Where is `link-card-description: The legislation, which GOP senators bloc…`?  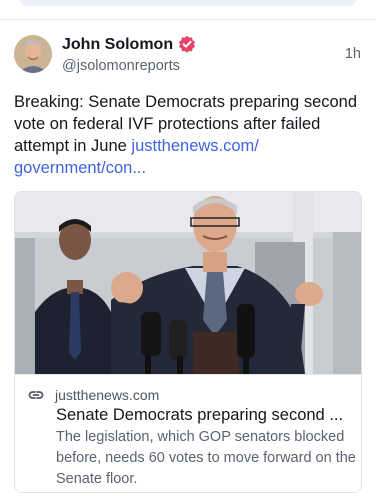
link-card-description: The legislation, which GOP senators bloc… is located at coordinates (206, 458).